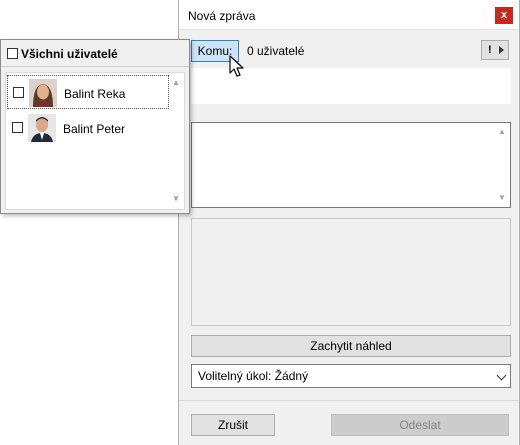 The height and width of the screenshot is (445, 520). Describe the element at coordinates (490, 50) in the screenshot. I see `exclamation-icon: !` at that location.